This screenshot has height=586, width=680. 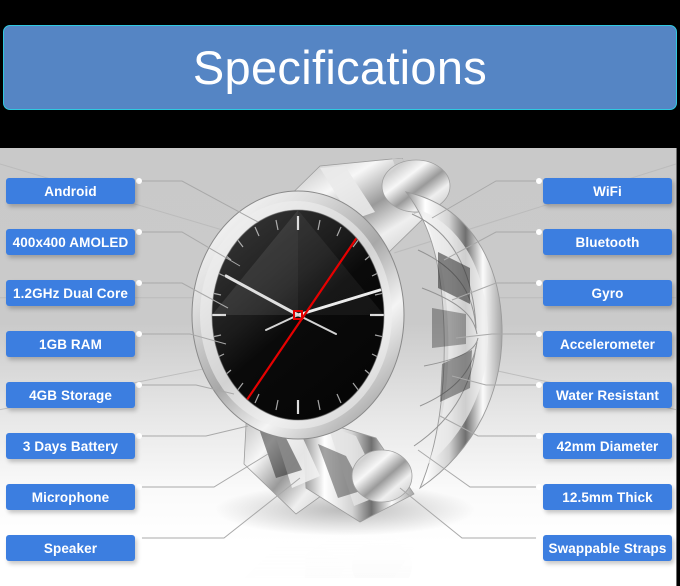 I want to click on spec-pill-storage: 4GB Storage, so click(x=70, y=395).